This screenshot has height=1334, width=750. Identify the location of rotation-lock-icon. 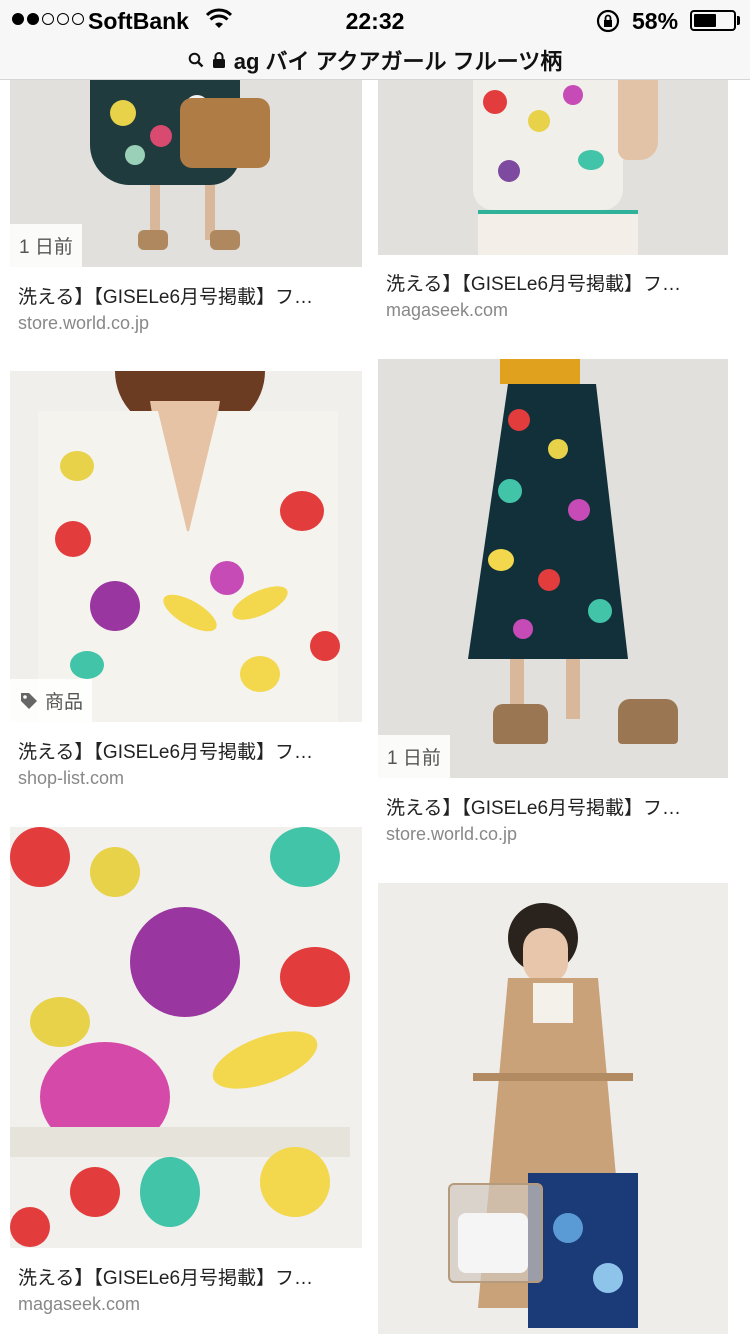
(608, 21).